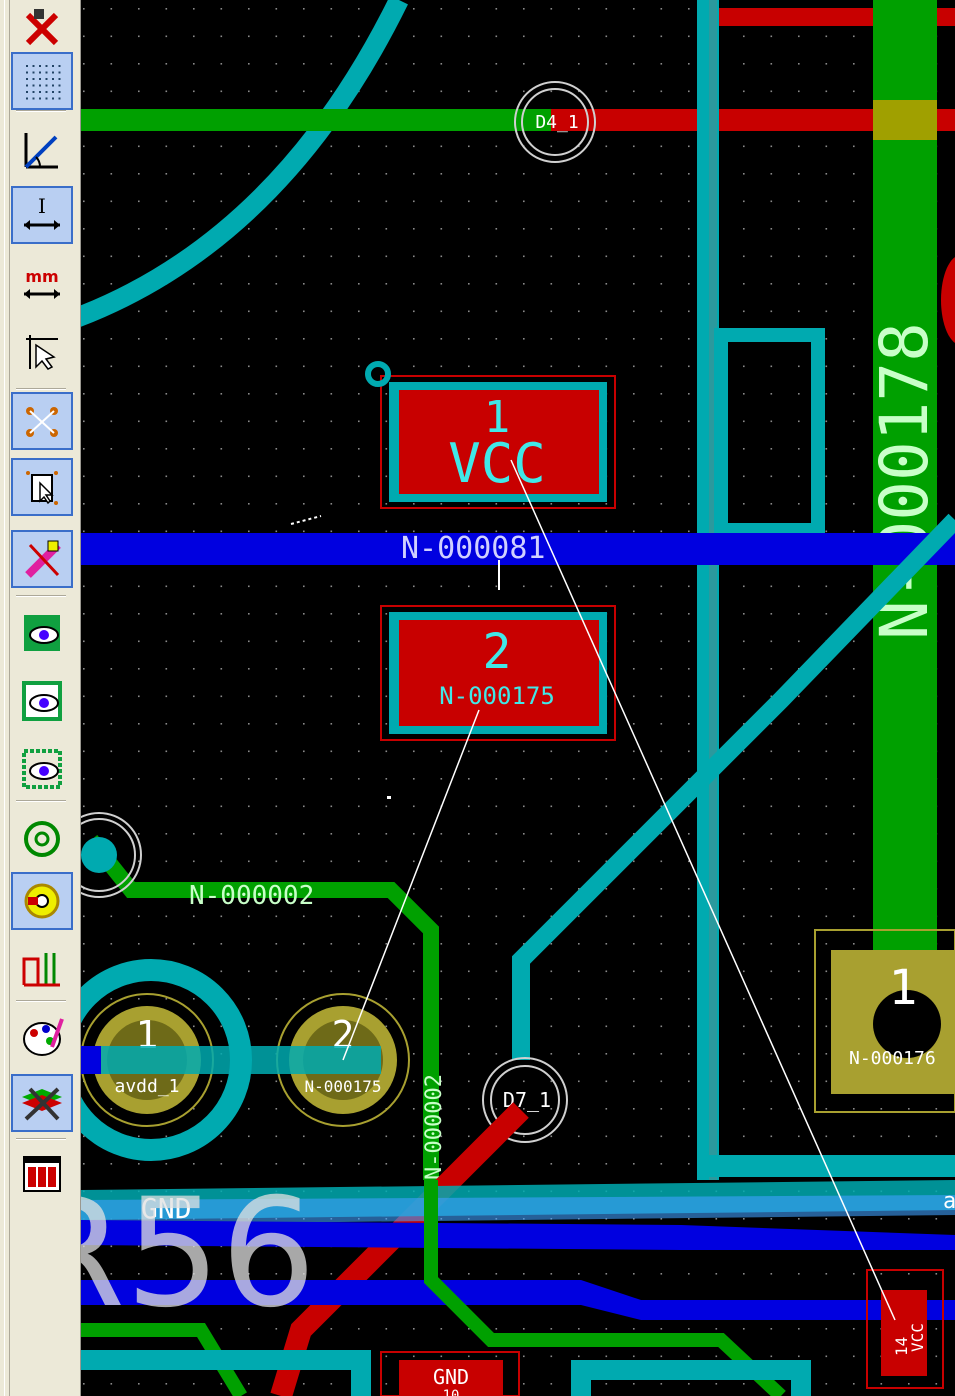 The height and width of the screenshot is (1396, 955). I want to click on grid-toggle-icon, so click(43, 82).